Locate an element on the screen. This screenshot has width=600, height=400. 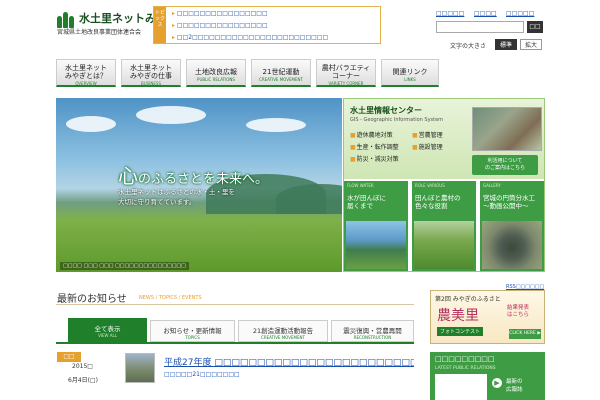
news-title: 最新のお知らせ is located at coordinates (92, 299).